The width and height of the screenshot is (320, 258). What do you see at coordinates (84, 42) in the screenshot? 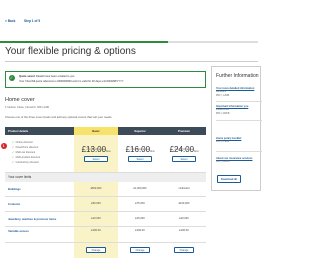
I see `progress-fill` at bounding box center [84, 42].